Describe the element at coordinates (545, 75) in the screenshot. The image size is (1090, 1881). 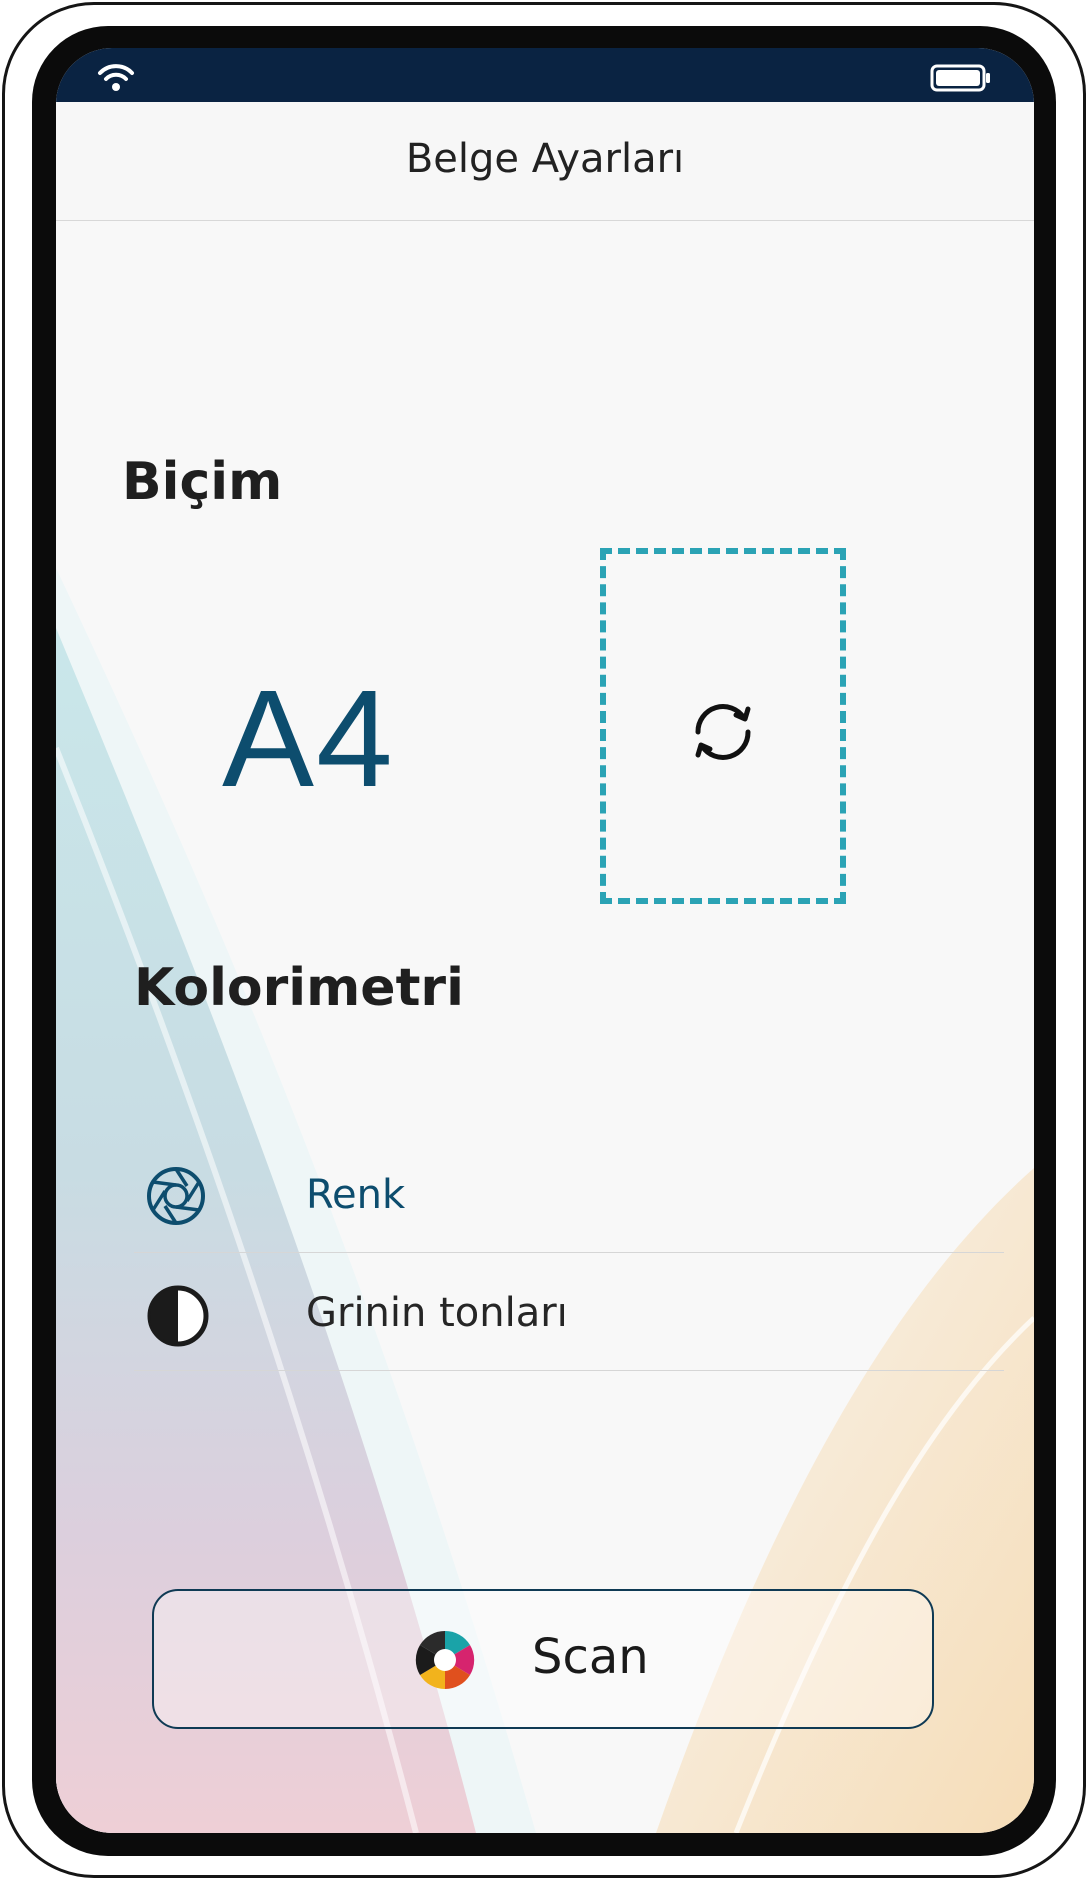
I see `status-bar` at that location.